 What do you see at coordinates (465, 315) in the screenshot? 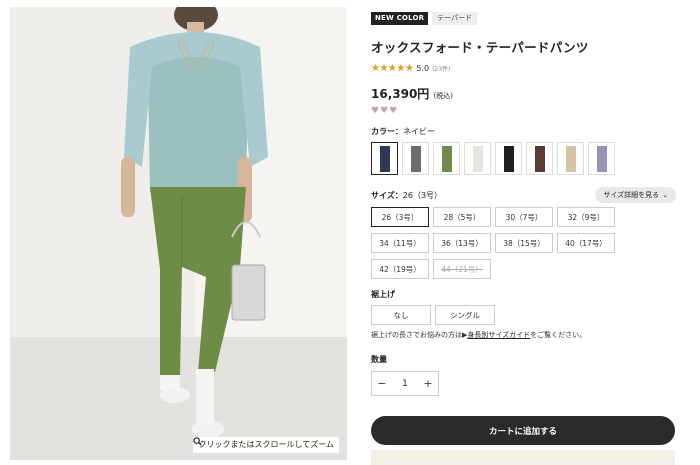
I see `hem-option-single: シングル` at bounding box center [465, 315].